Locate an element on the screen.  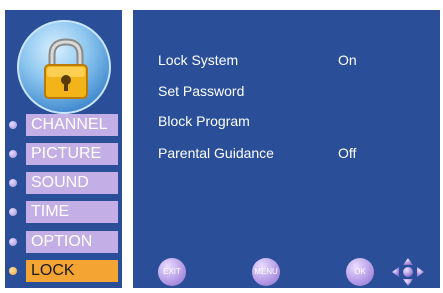
setting-label: Lock System is located at coordinates (198, 60).